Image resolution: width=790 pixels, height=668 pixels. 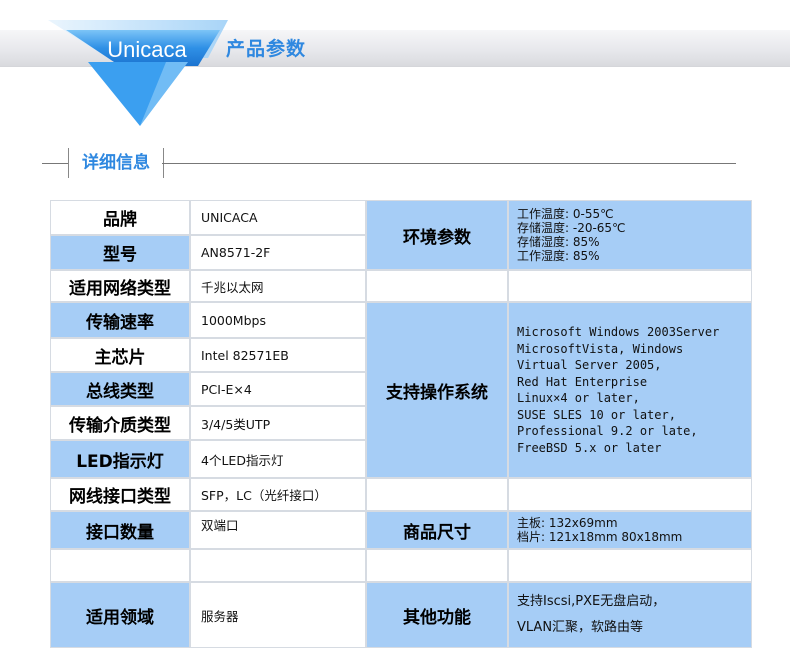 What do you see at coordinates (278, 217) in the screenshot?
I see `value-brand: UNICACA` at bounding box center [278, 217].